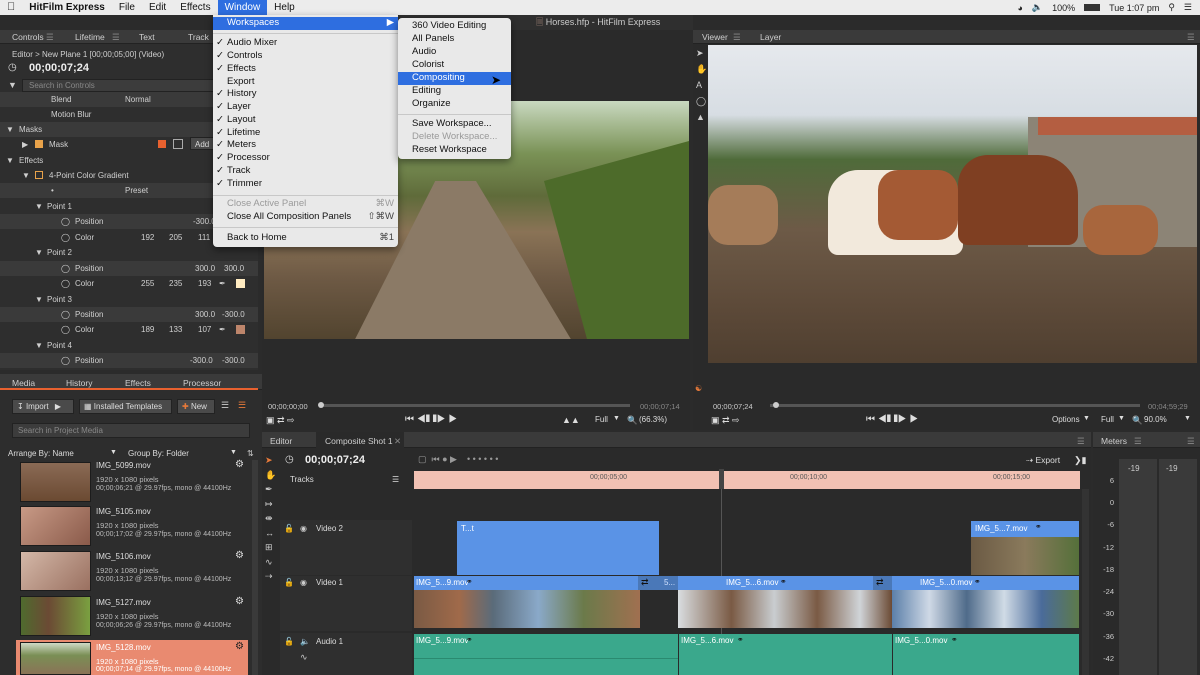  I want to click on menu-file: File, so click(127, 7).